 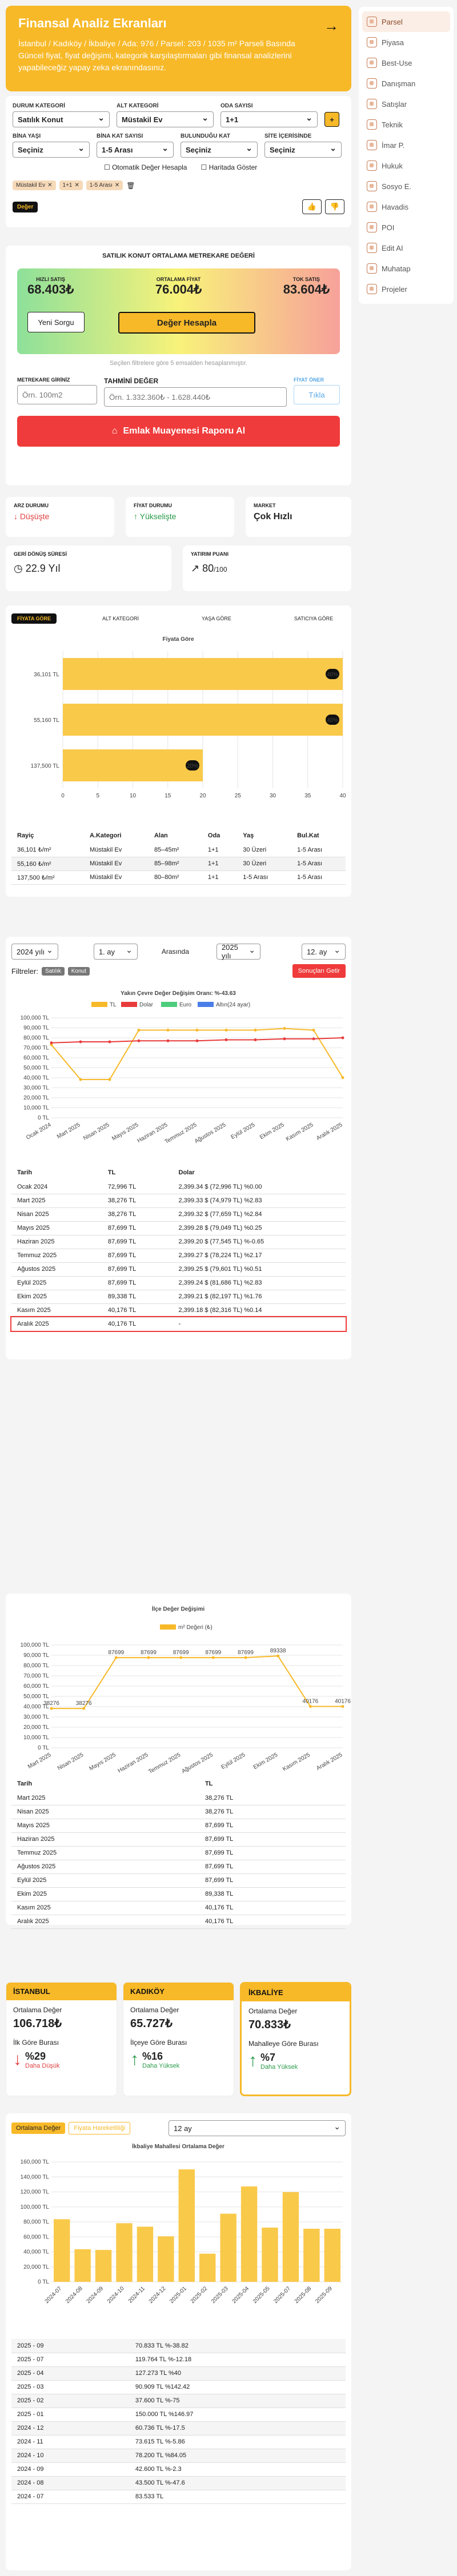 I want to click on y-tick-label: 30,000 TL, so click(x=36, y=1088).